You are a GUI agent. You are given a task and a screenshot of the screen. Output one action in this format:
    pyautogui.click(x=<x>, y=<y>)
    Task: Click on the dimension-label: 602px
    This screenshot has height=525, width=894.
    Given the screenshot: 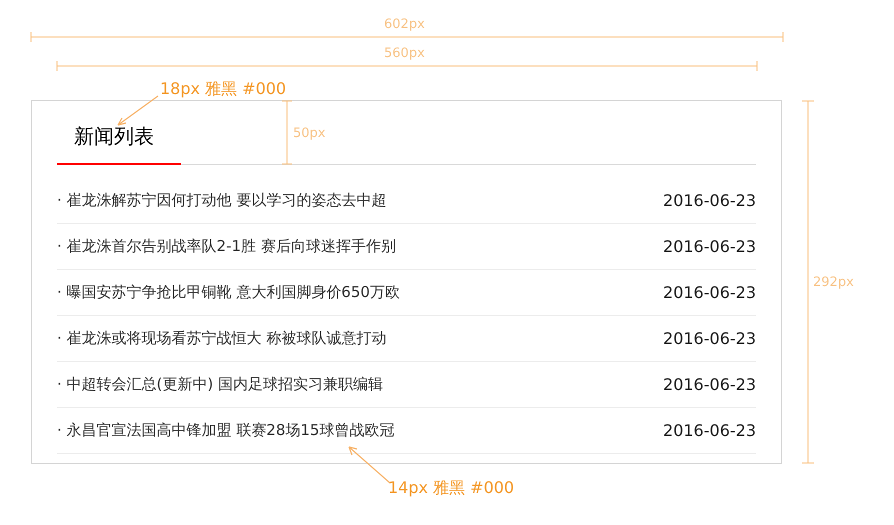 What is the action you would take?
    pyautogui.click(x=404, y=25)
    